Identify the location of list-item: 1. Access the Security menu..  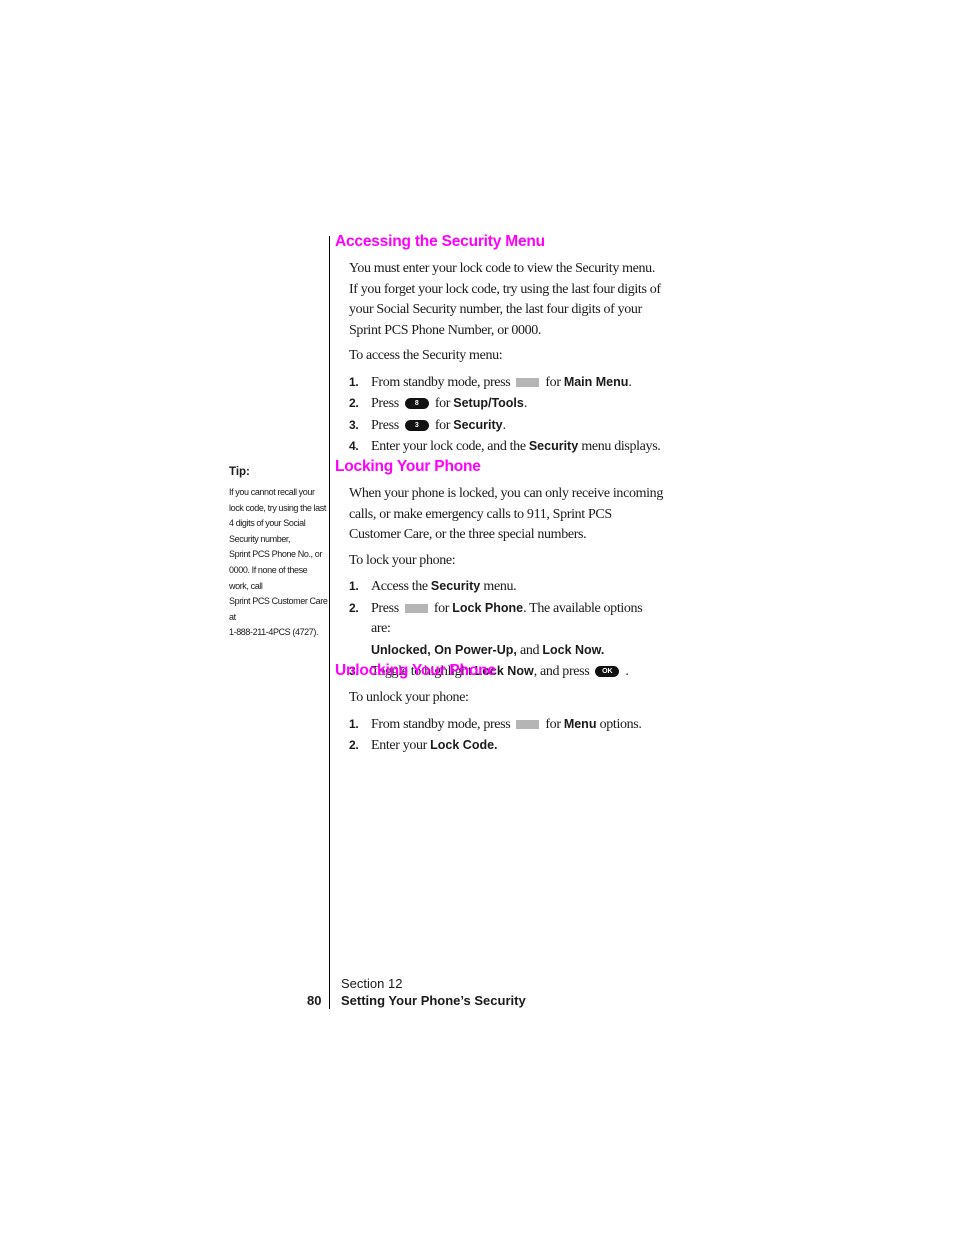
(507, 587).